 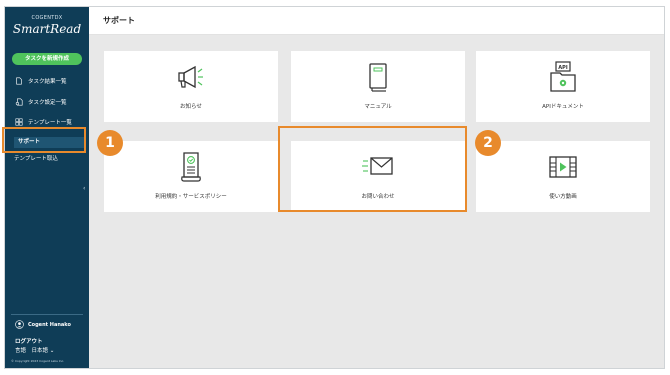 What do you see at coordinates (372, 169) in the screenshot?
I see `contact-card-highlight` at bounding box center [372, 169].